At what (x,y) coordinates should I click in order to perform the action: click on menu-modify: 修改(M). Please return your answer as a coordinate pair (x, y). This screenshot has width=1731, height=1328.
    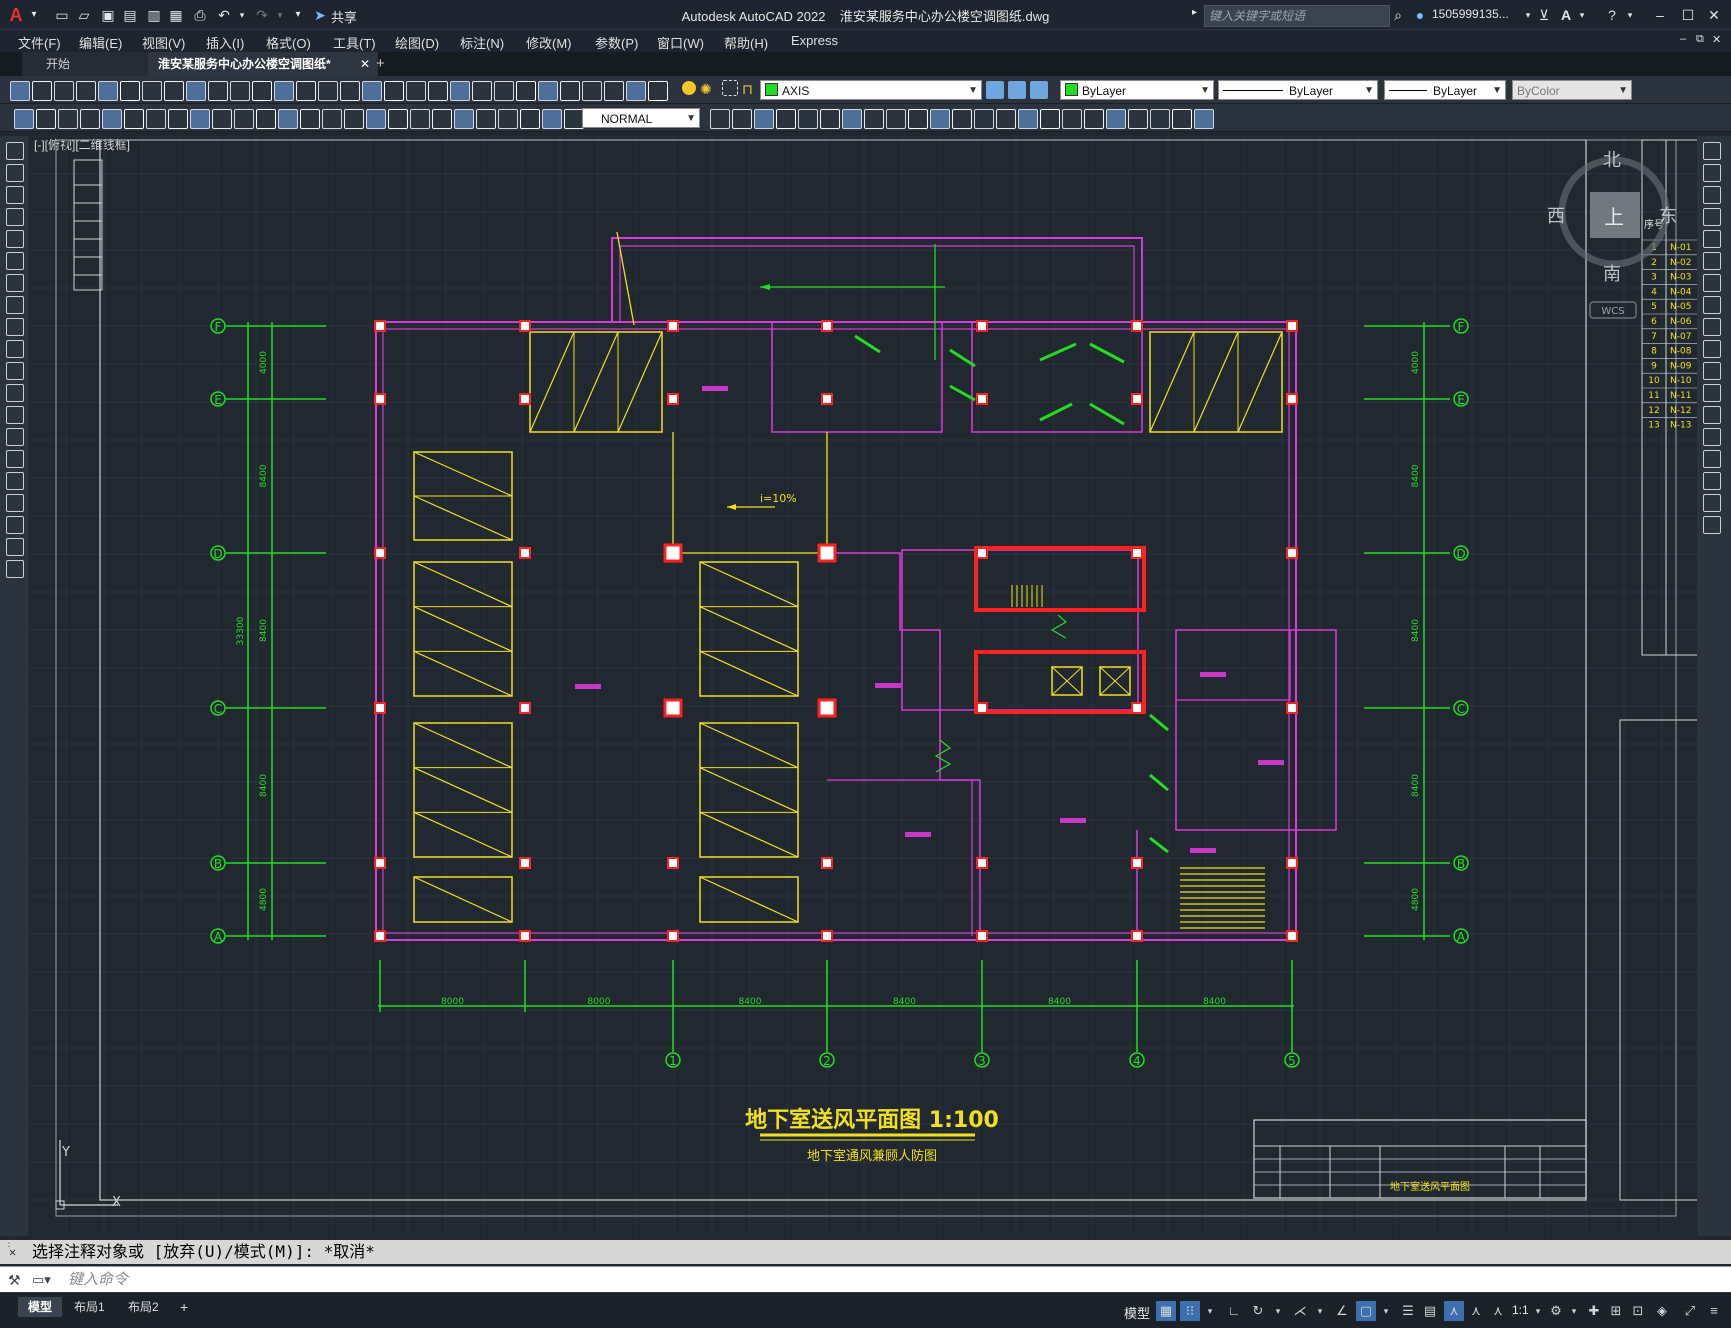
    Looking at the image, I should click on (549, 42).